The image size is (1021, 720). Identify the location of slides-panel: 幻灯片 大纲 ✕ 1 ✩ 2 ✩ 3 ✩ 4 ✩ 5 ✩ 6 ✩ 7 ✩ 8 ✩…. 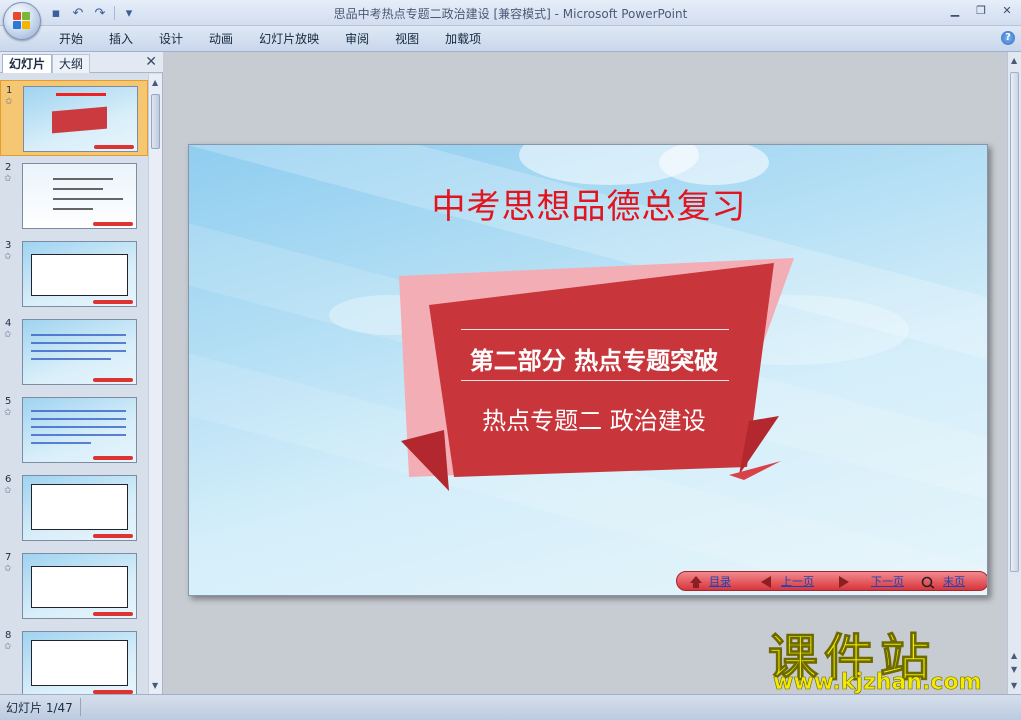
(81, 373).